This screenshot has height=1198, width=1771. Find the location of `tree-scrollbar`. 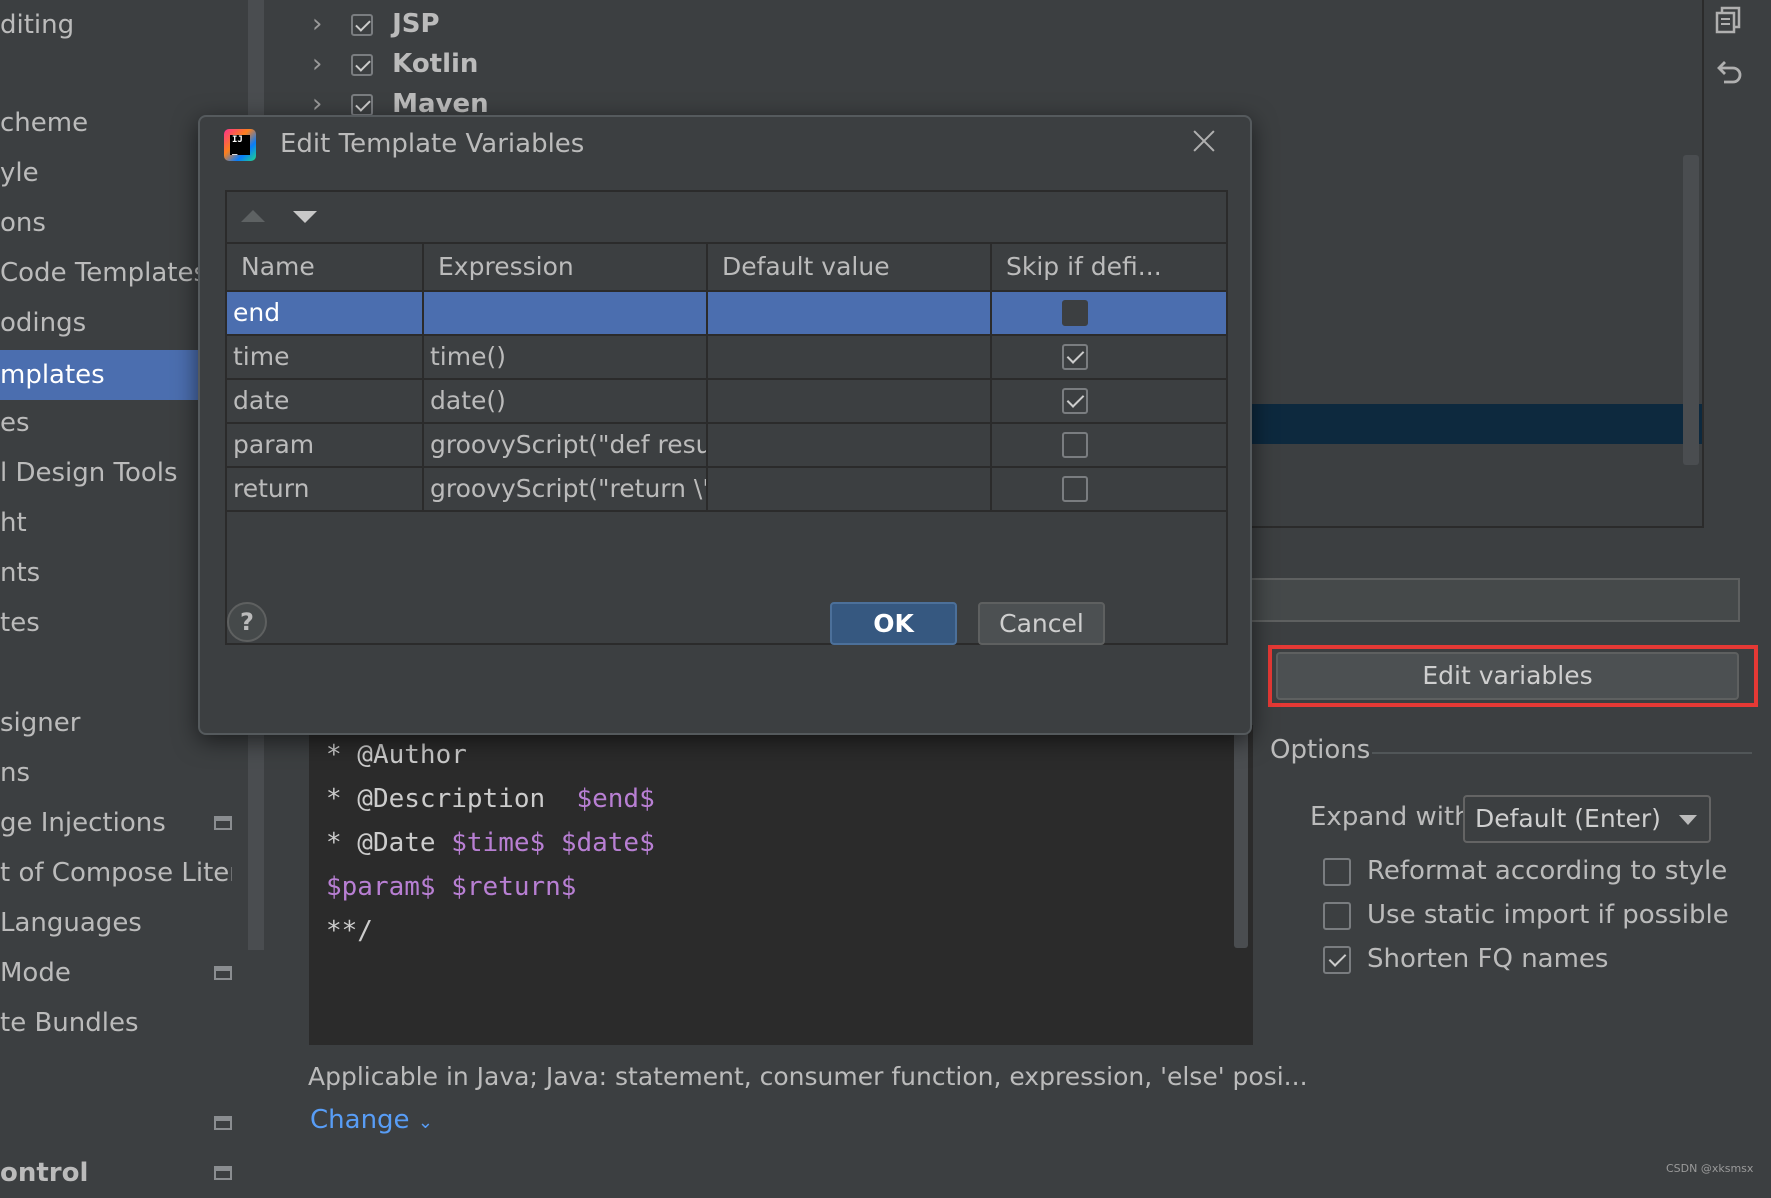

tree-scrollbar is located at coordinates (1691, 310).